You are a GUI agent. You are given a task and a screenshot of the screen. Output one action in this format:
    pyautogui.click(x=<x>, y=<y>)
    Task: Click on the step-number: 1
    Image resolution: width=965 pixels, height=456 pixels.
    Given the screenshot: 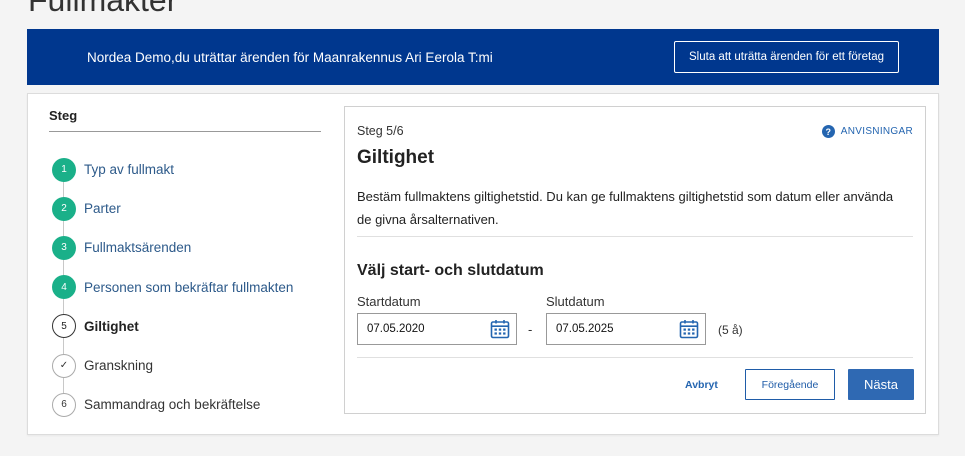 What is the action you would take?
    pyautogui.click(x=64, y=169)
    